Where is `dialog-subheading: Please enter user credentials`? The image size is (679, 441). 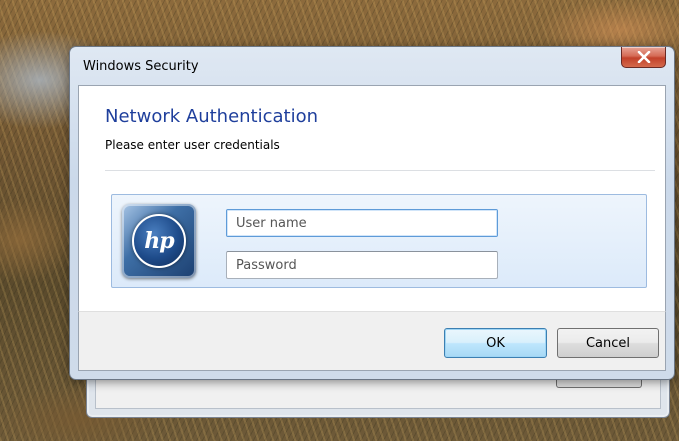 dialog-subheading: Please enter user credentials is located at coordinates (192, 145).